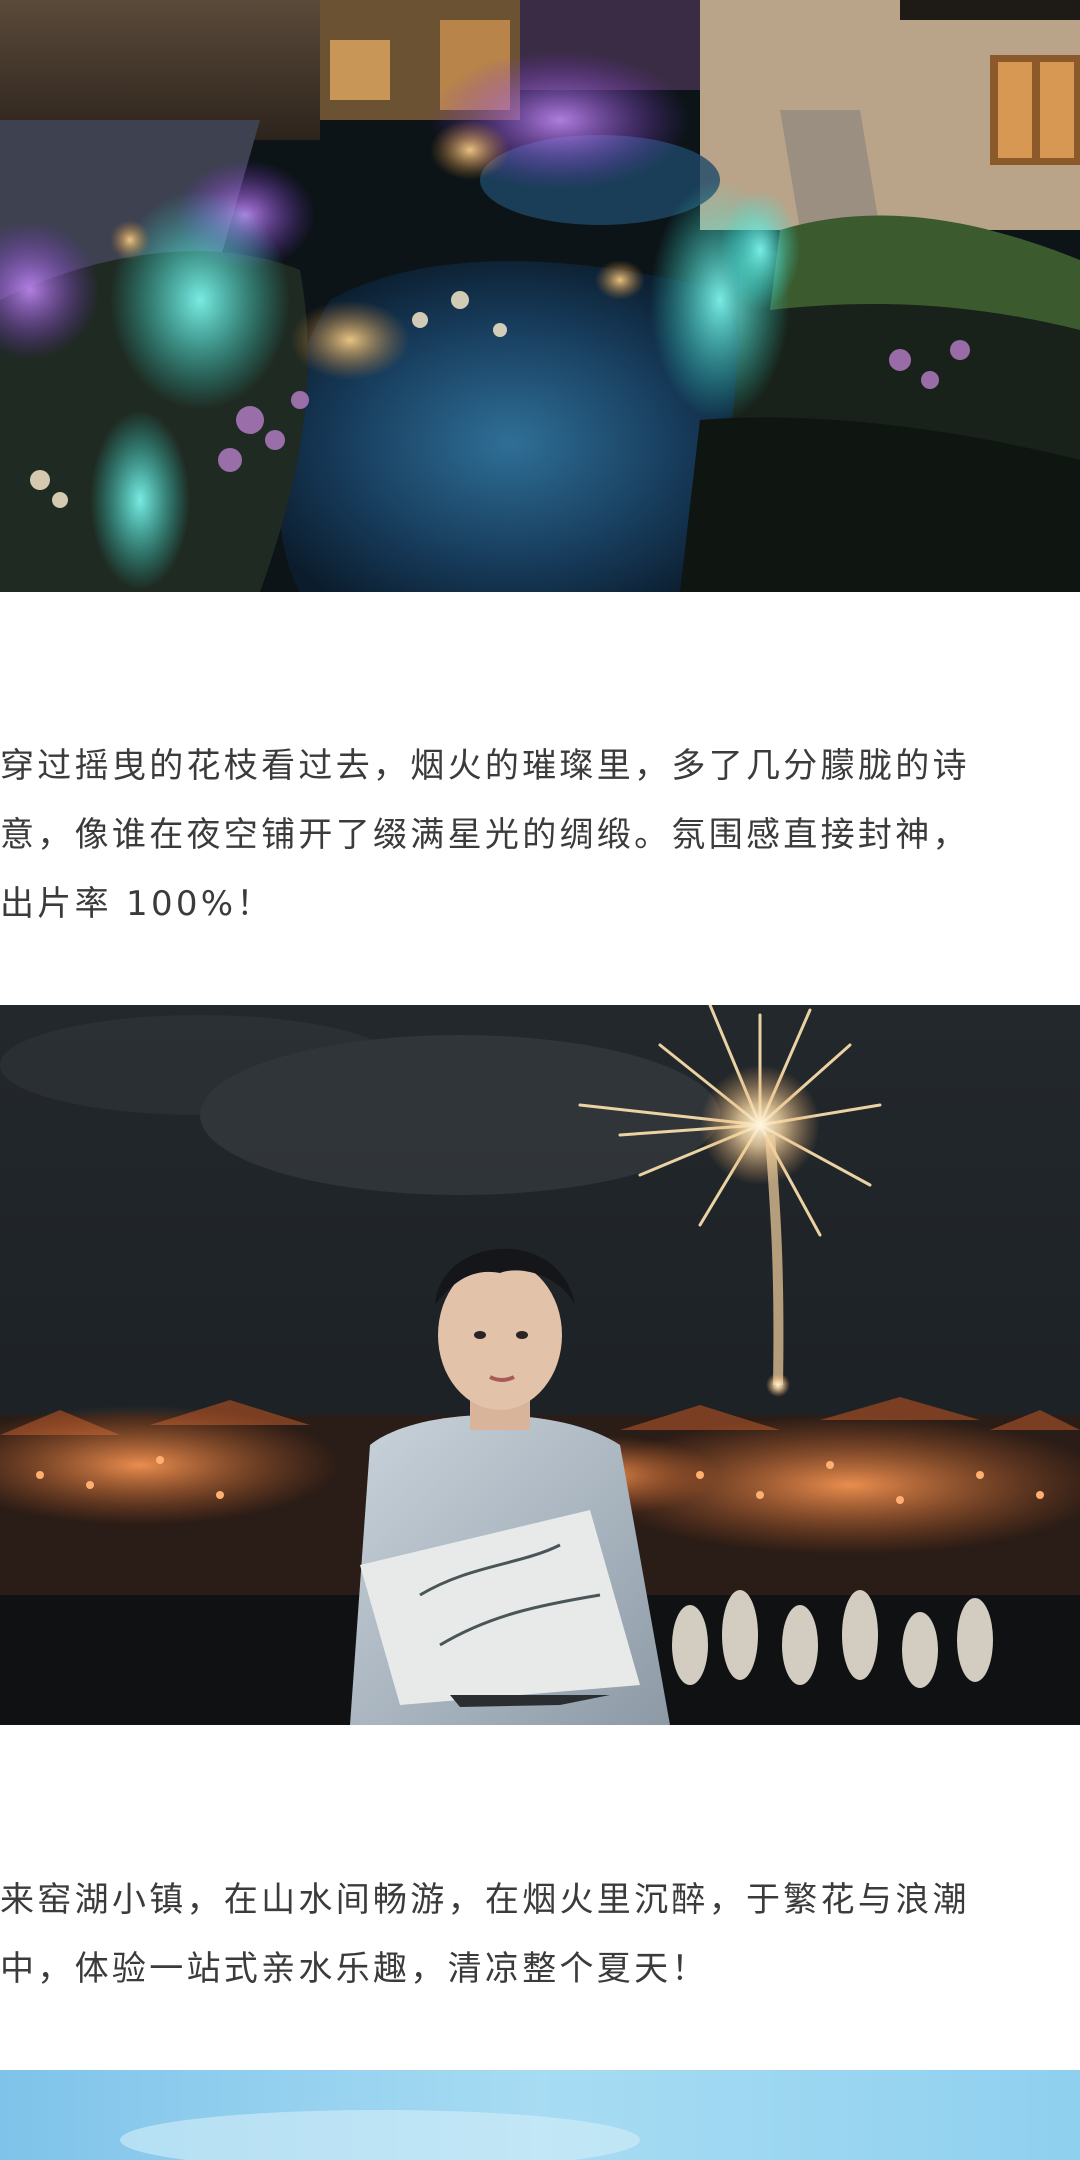  What do you see at coordinates (485, 1900) in the screenshot?
I see `paragraph-line: 来窑湖小镇，在山水间畅游，在烟火里沉醉，于繁花与浪潮` at bounding box center [485, 1900].